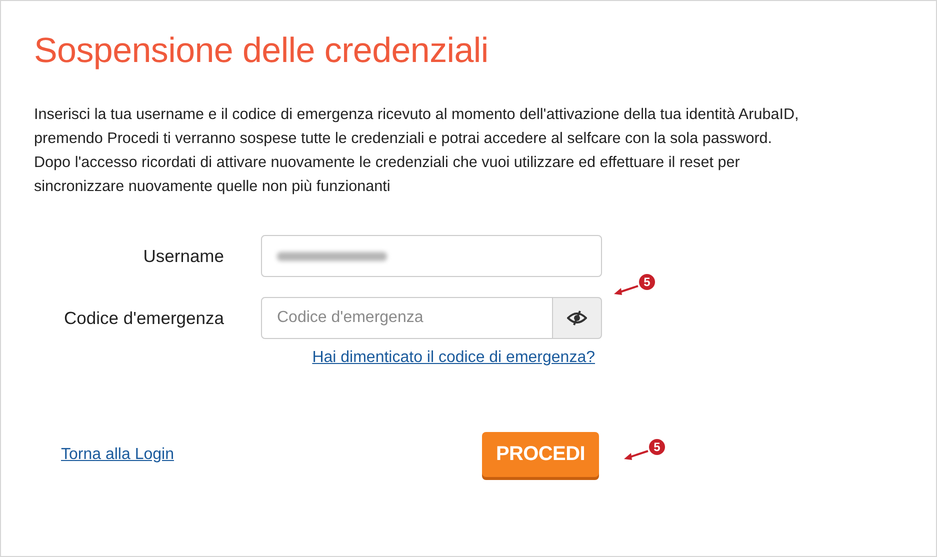 The image size is (937, 557). Describe the element at coordinates (183, 256) in the screenshot. I see `field-label: Username` at that location.